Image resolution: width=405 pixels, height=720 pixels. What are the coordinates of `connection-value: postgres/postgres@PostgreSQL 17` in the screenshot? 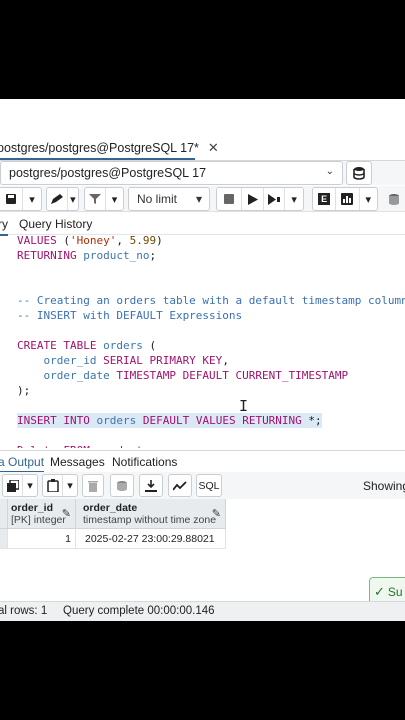 It's located at (108, 173).